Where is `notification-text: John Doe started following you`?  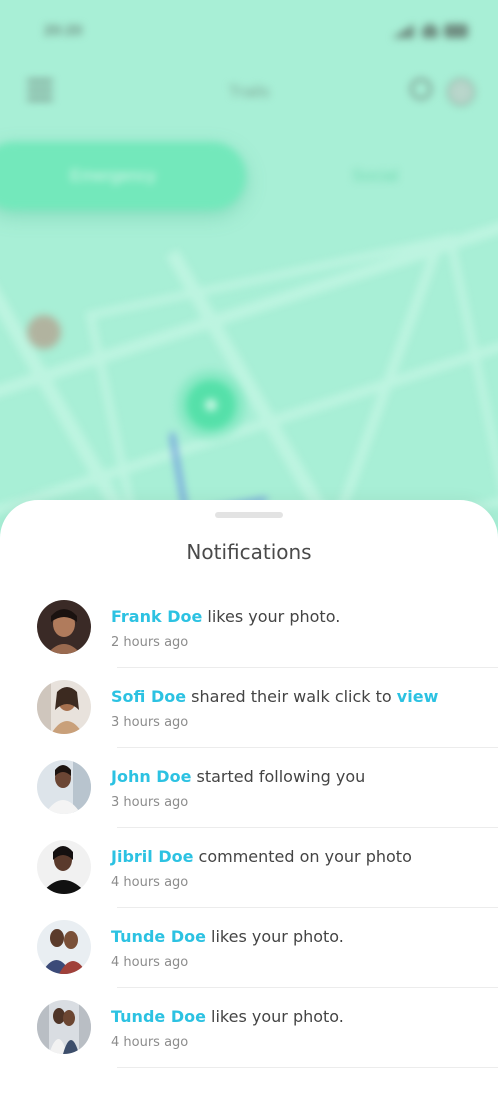 notification-text: John Doe started following you is located at coordinates (238, 776).